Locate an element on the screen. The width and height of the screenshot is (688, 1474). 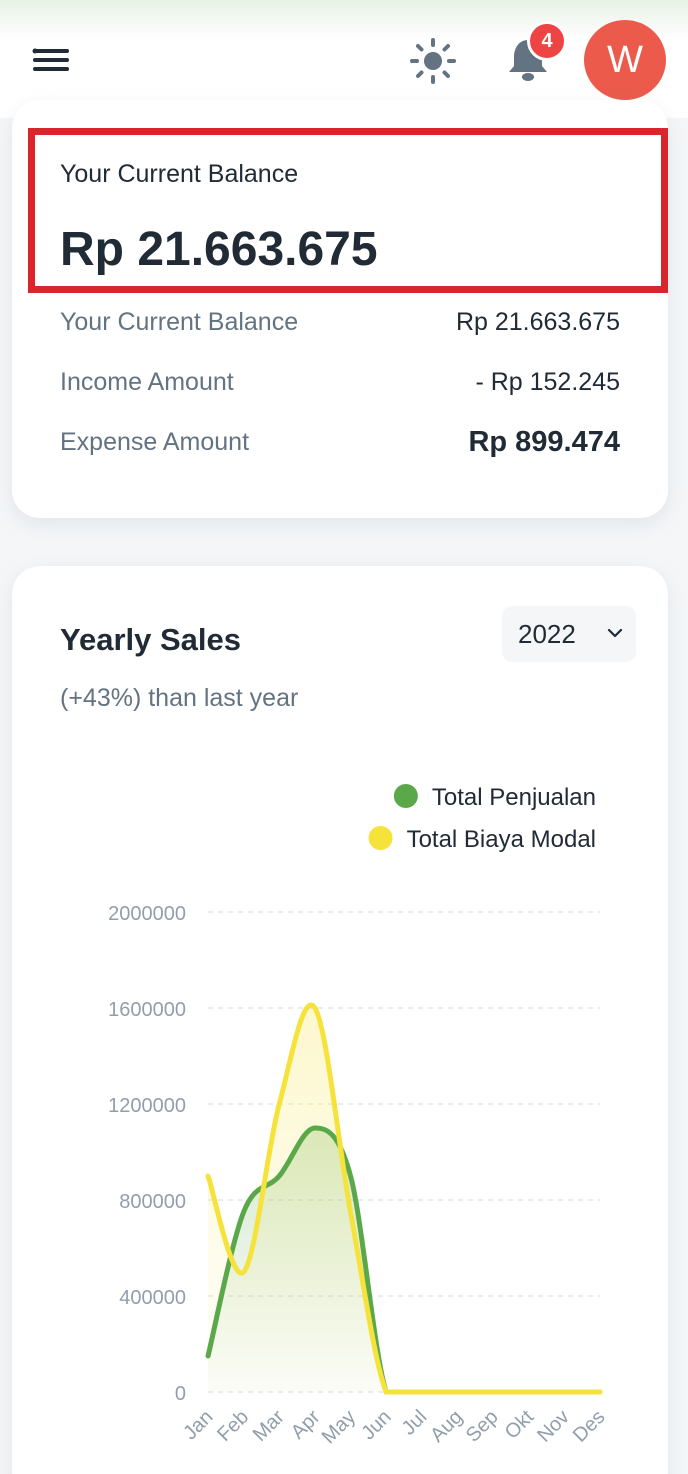
chevron-down-icon is located at coordinates (615, 633).